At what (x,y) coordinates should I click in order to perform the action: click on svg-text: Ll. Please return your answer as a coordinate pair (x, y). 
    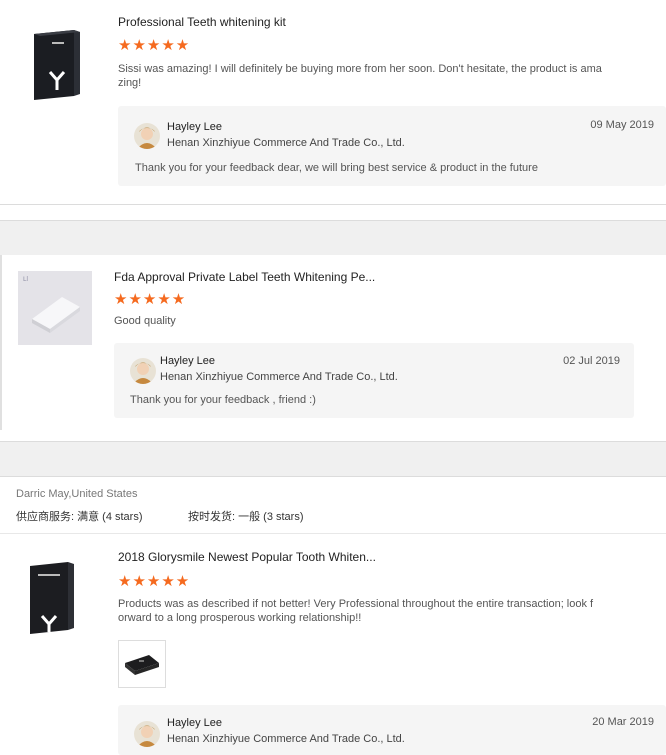
    Looking at the image, I should click on (25, 279).